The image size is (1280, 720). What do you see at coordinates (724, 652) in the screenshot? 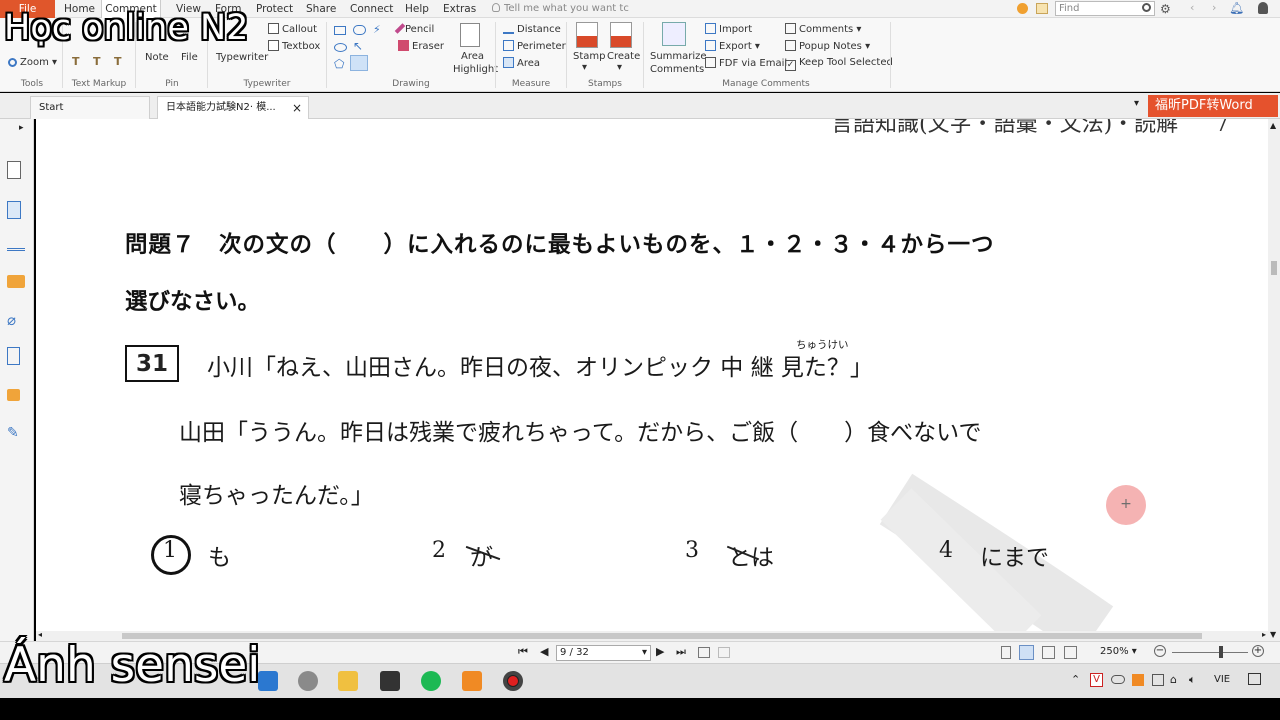
I see `next-view-icon` at bounding box center [724, 652].